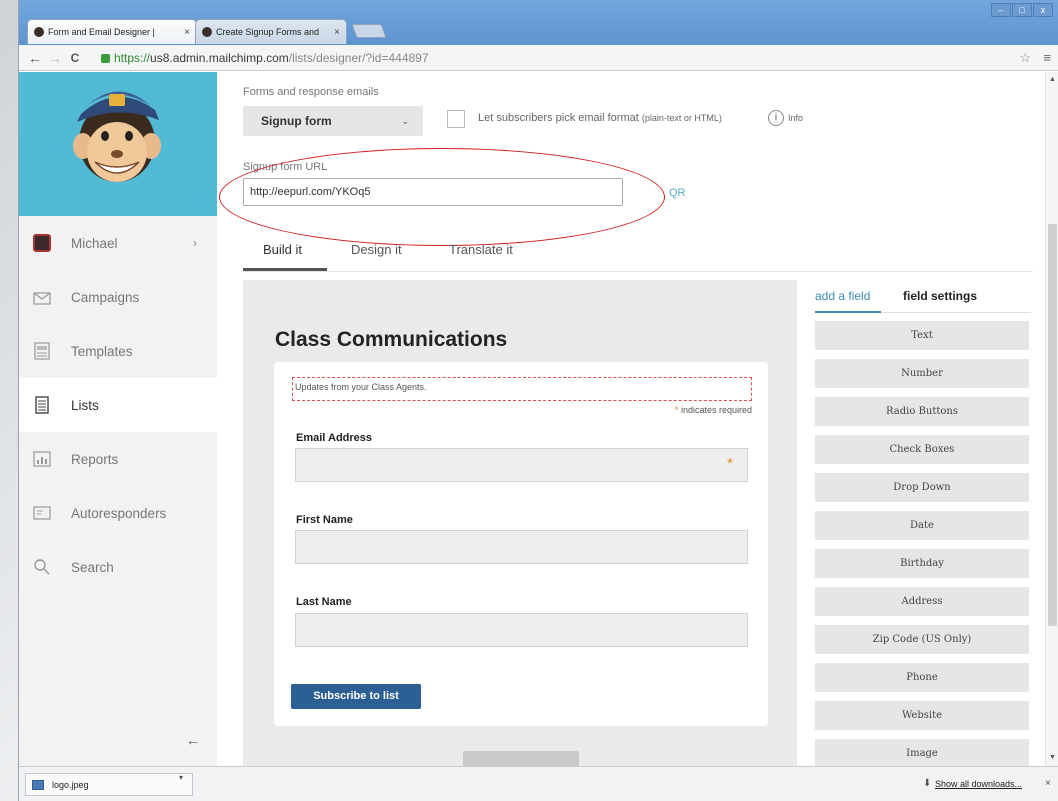 Image resolution: width=1058 pixels, height=801 pixels. Describe the element at coordinates (85, 405) in the screenshot. I see `sidebar-item-label: Lists` at that location.